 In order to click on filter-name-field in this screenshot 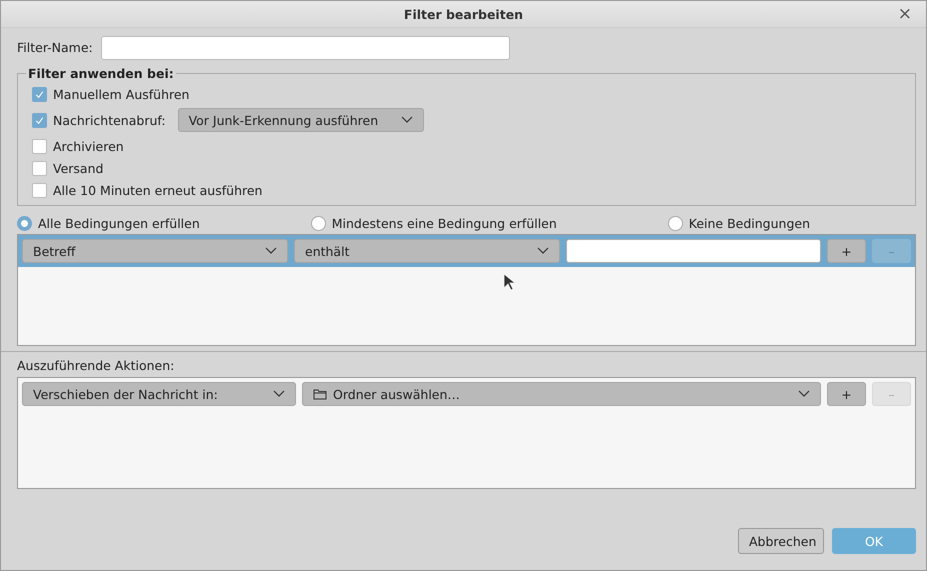, I will do `click(305, 48)`.